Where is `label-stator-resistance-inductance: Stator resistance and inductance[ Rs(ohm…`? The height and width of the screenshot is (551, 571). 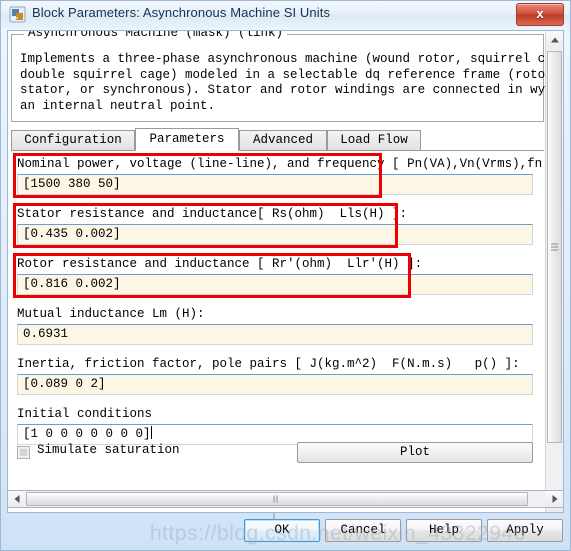
label-stator-resistance-inductance: Stator resistance and inductance[ Rs(ohm… is located at coordinates (212, 214).